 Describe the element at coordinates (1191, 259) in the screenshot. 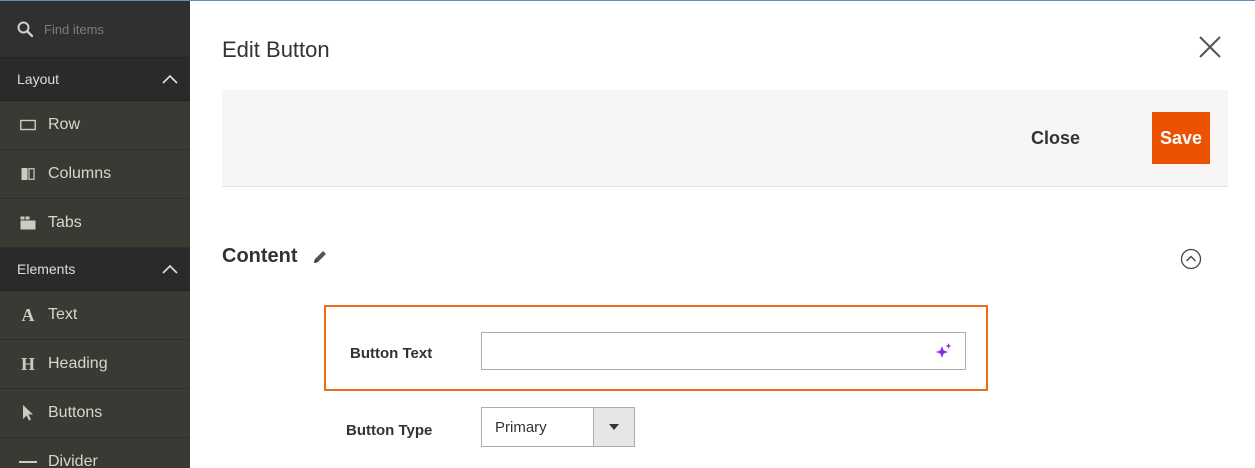

I see `collapse-icon` at that location.